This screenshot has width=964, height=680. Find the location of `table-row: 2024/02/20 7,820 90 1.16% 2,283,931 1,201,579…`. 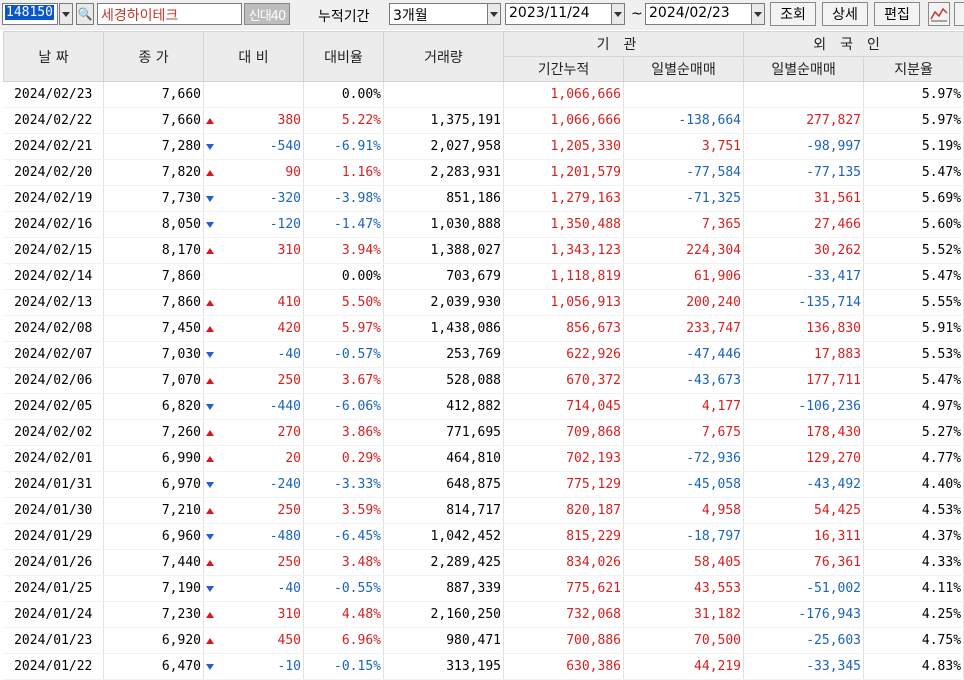

table-row: 2024/02/20 7,820 90 1.16% 2,283,931 1,201,579… is located at coordinates (483, 172).